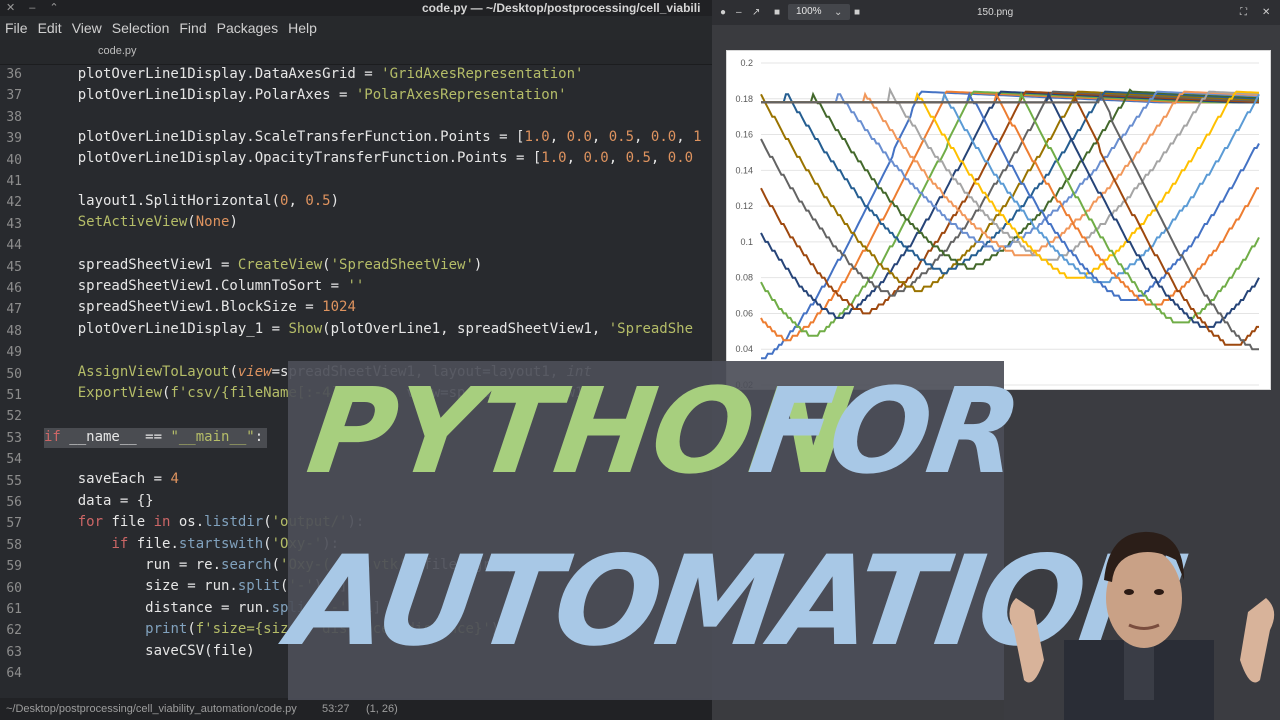 The width and height of the screenshot is (1280, 720). Describe the element at coordinates (14, 224) in the screenshot. I see `line-number: 43` at that location.